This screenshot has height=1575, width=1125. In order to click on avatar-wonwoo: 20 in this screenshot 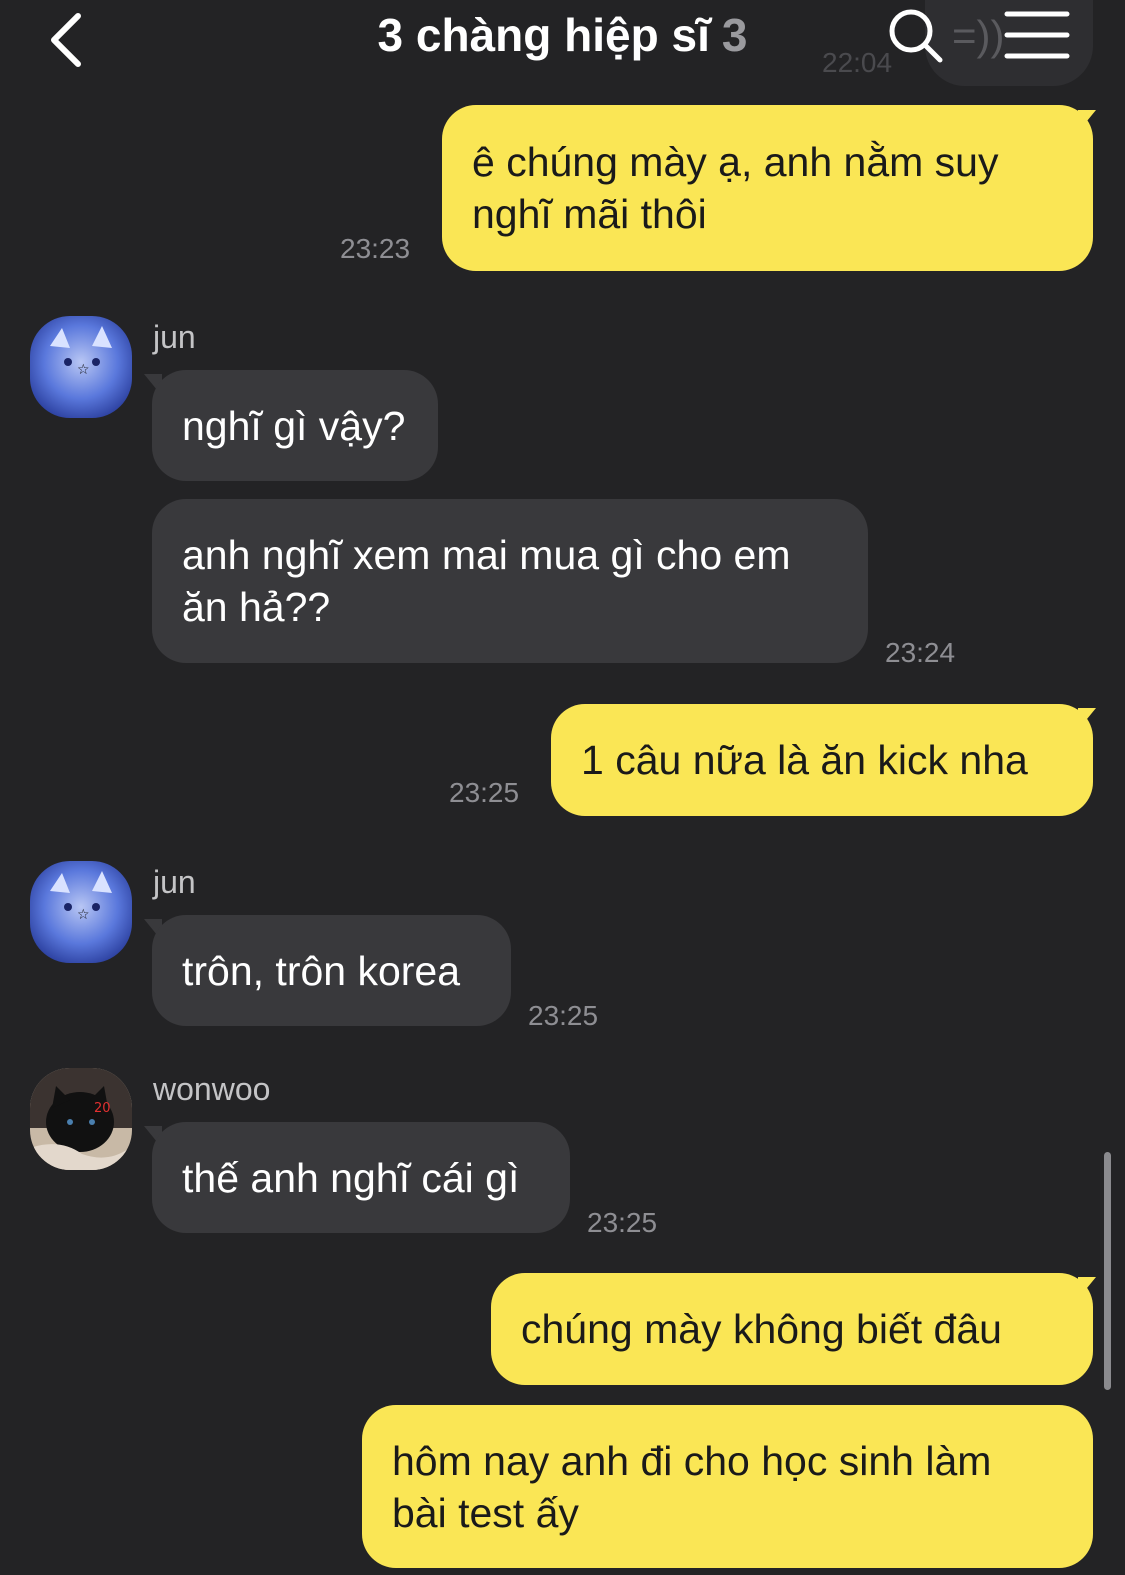, I will do `click(81, 1119)`.